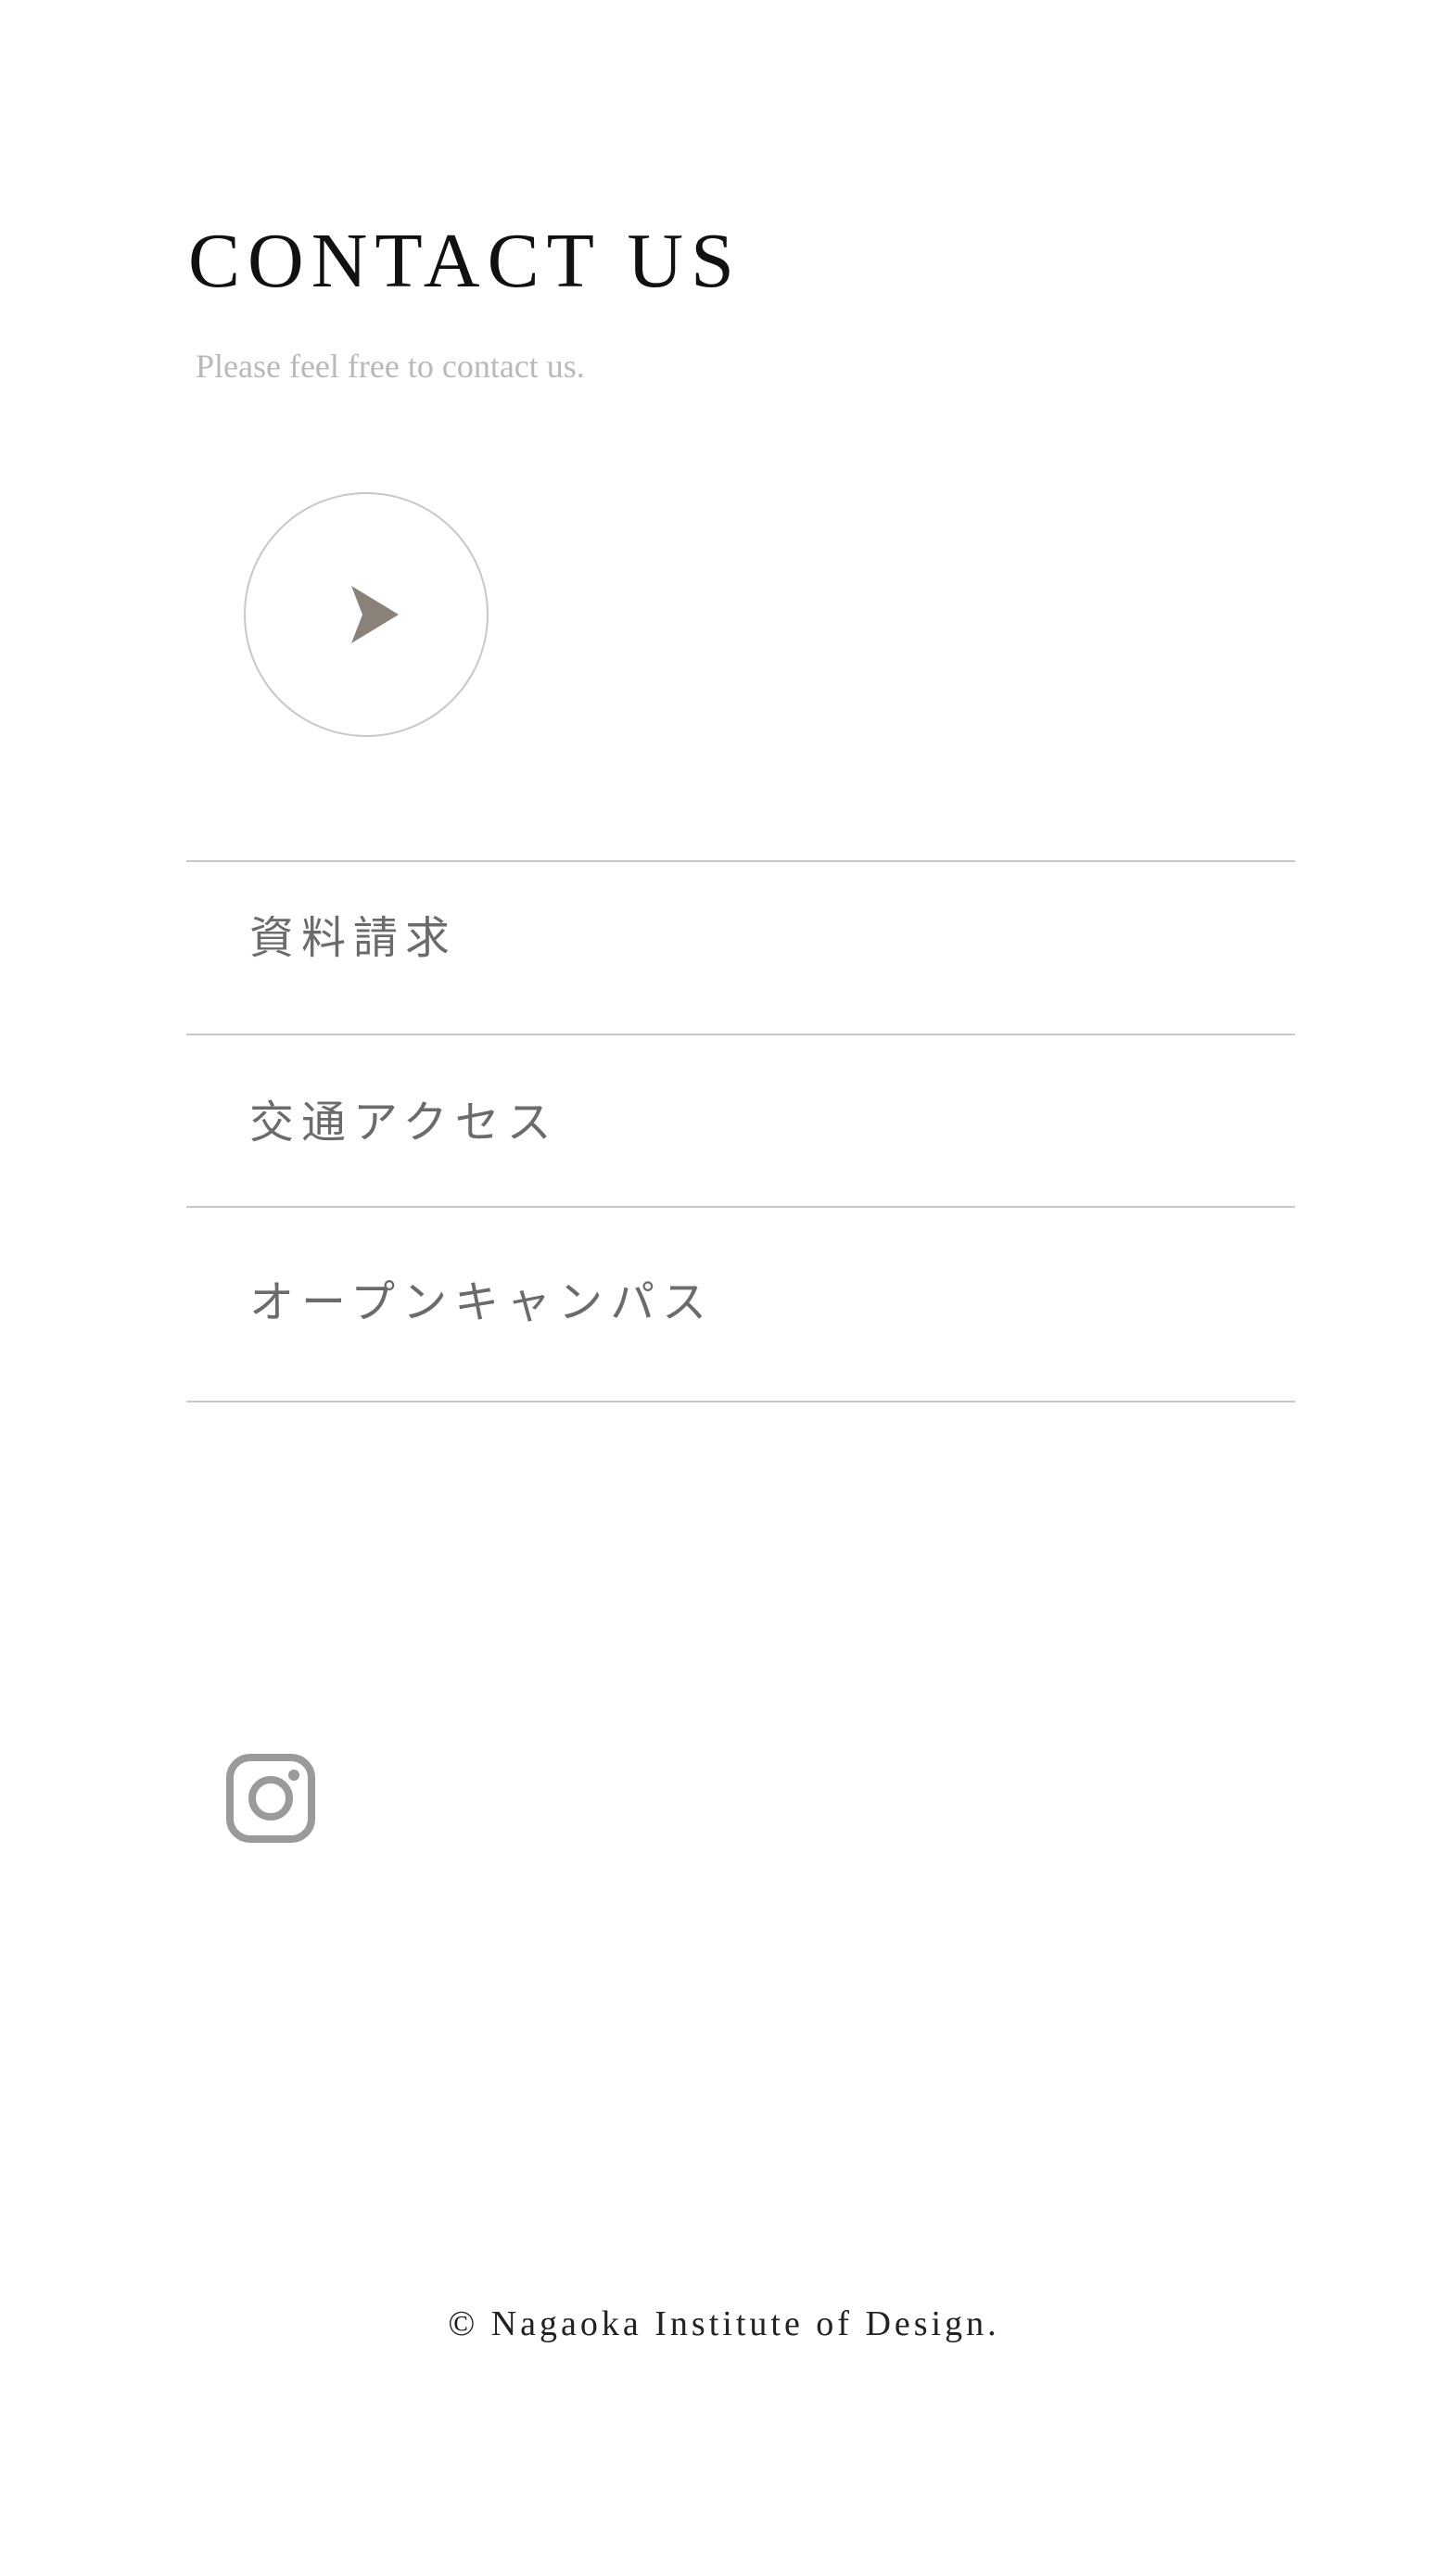  Describe the element at coordinates (375, 614) in the screenshot. I see `play-triangle-icon` at that location.